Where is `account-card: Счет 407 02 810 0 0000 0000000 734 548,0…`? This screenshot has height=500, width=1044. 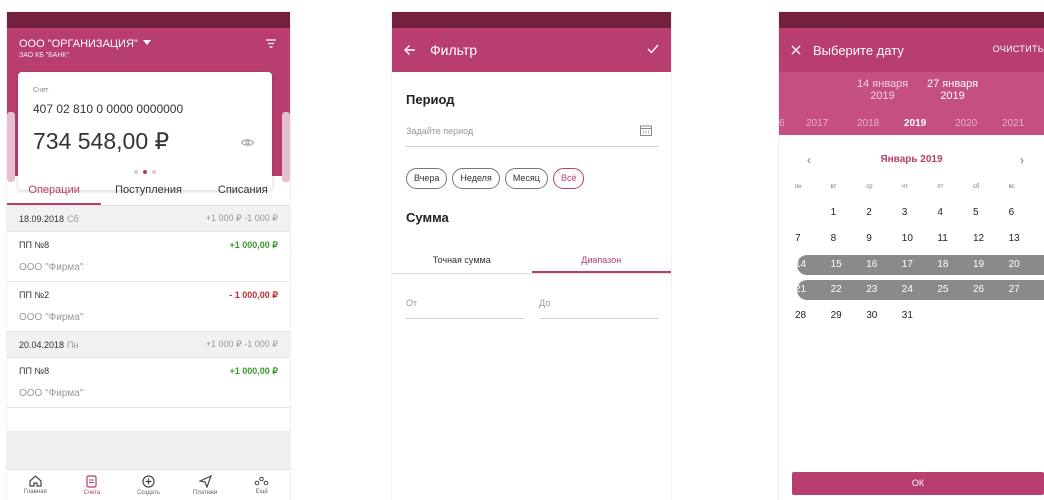
account-card: Счет 407 02 810 0 0000 0000000 734 548,0… is located at coordinates (145, 131).